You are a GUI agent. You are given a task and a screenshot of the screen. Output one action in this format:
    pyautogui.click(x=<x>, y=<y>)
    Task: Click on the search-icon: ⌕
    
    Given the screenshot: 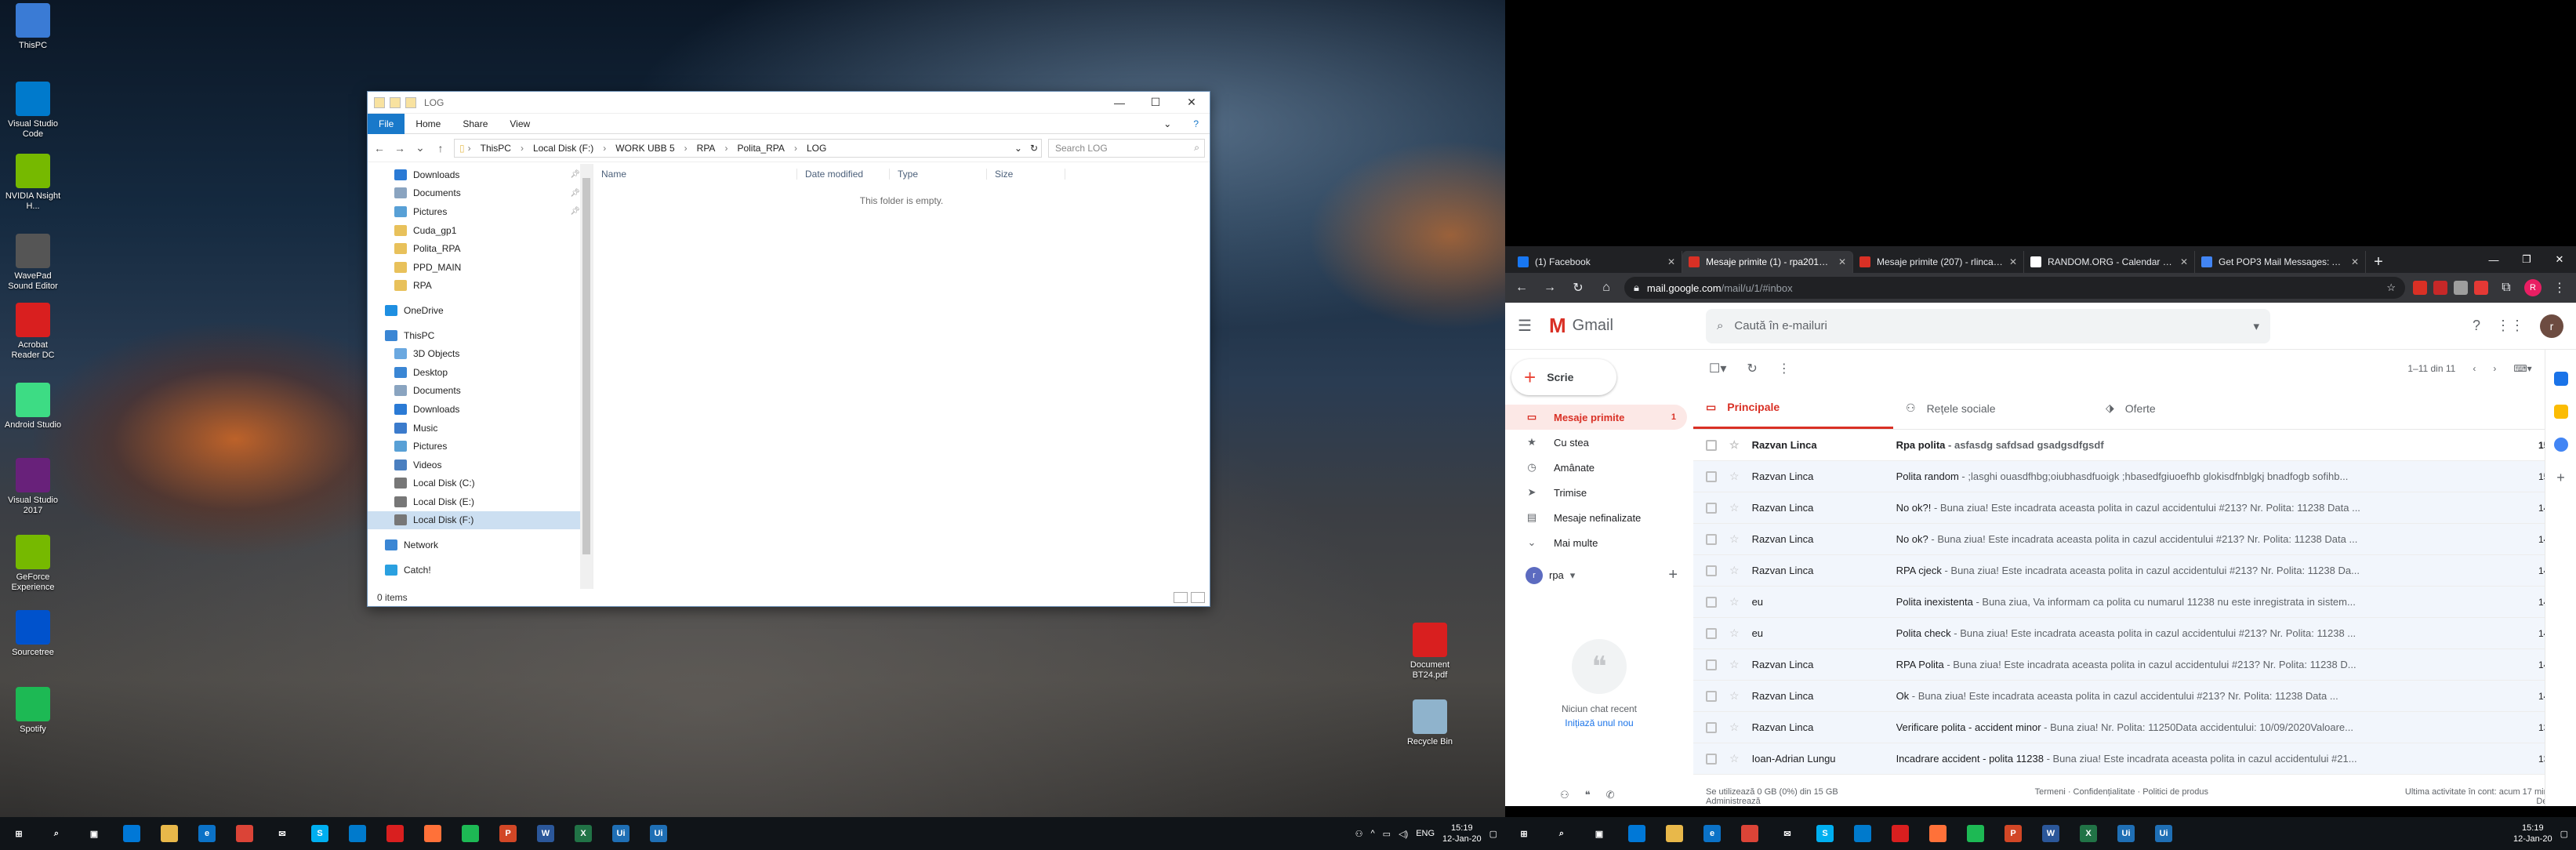 What is the action you would take?
    pyautogui.click(x=1720, y=325)
    